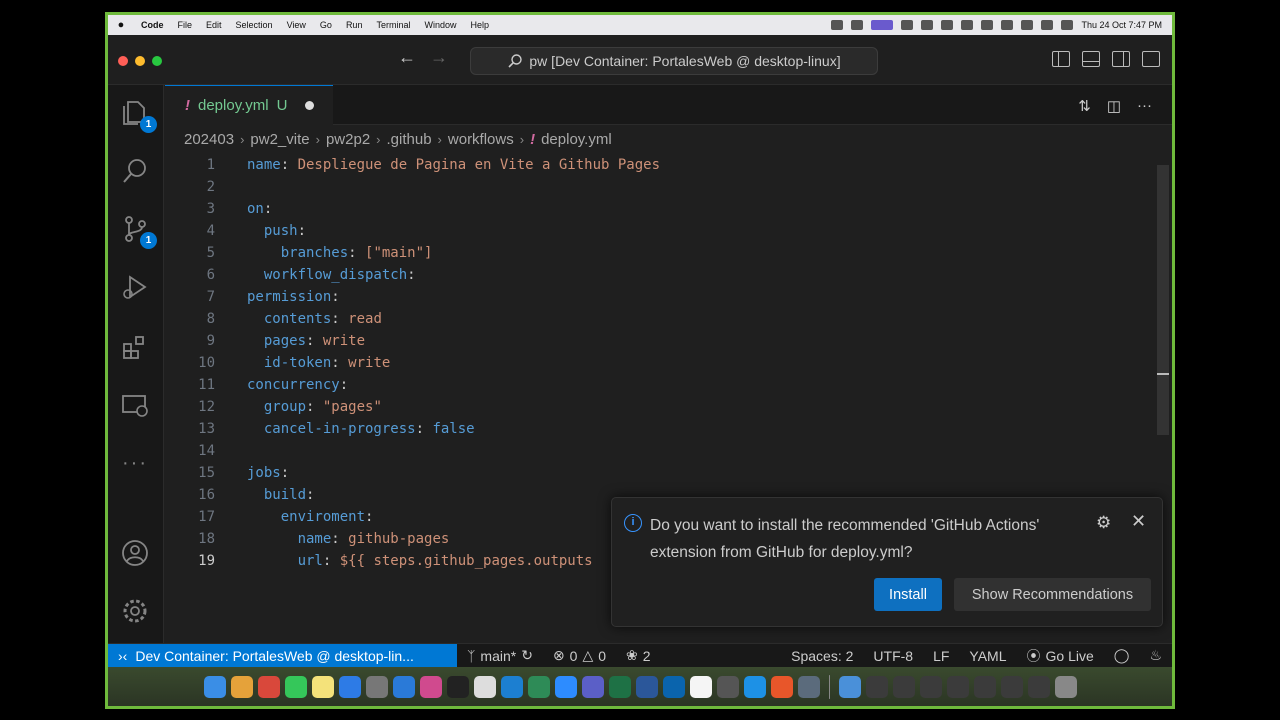  Describe the element at coordinates (135, 463) in the screenshot. I see `more-views-icon: ···` at that location.